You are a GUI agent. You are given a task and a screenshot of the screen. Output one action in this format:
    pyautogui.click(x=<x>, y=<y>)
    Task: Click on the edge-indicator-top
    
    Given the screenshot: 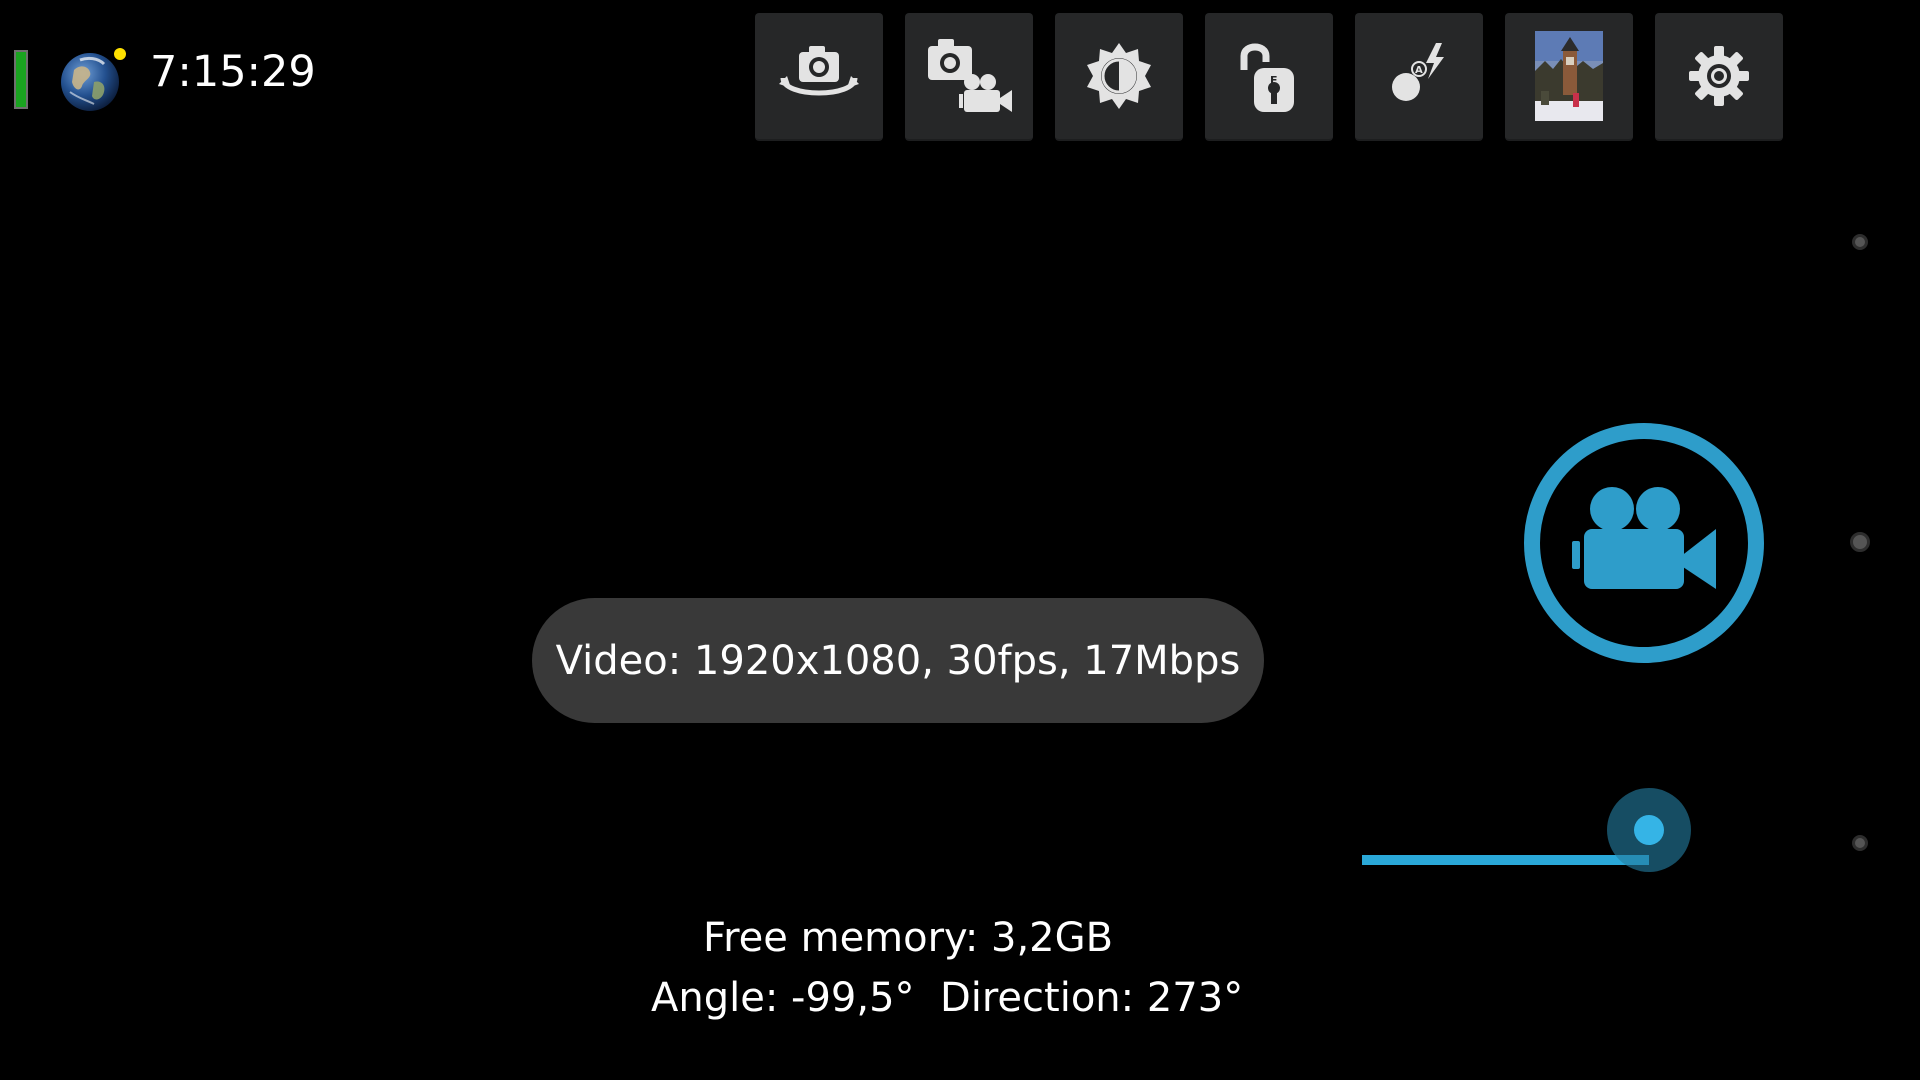 What is the action you would take?
    pyautogui.click(x=1860, y=242)
    